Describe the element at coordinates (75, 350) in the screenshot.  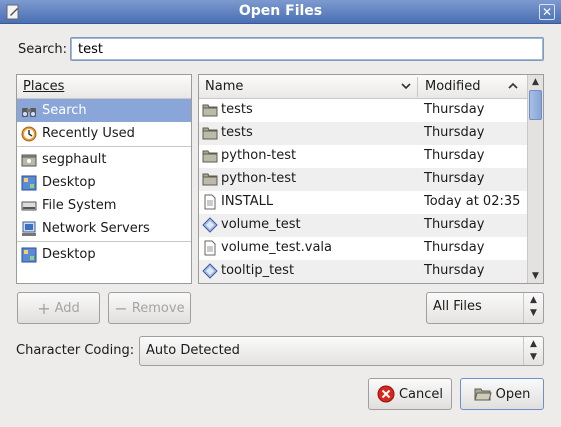
I see `character-coding-label: Character Coding:` at that location.